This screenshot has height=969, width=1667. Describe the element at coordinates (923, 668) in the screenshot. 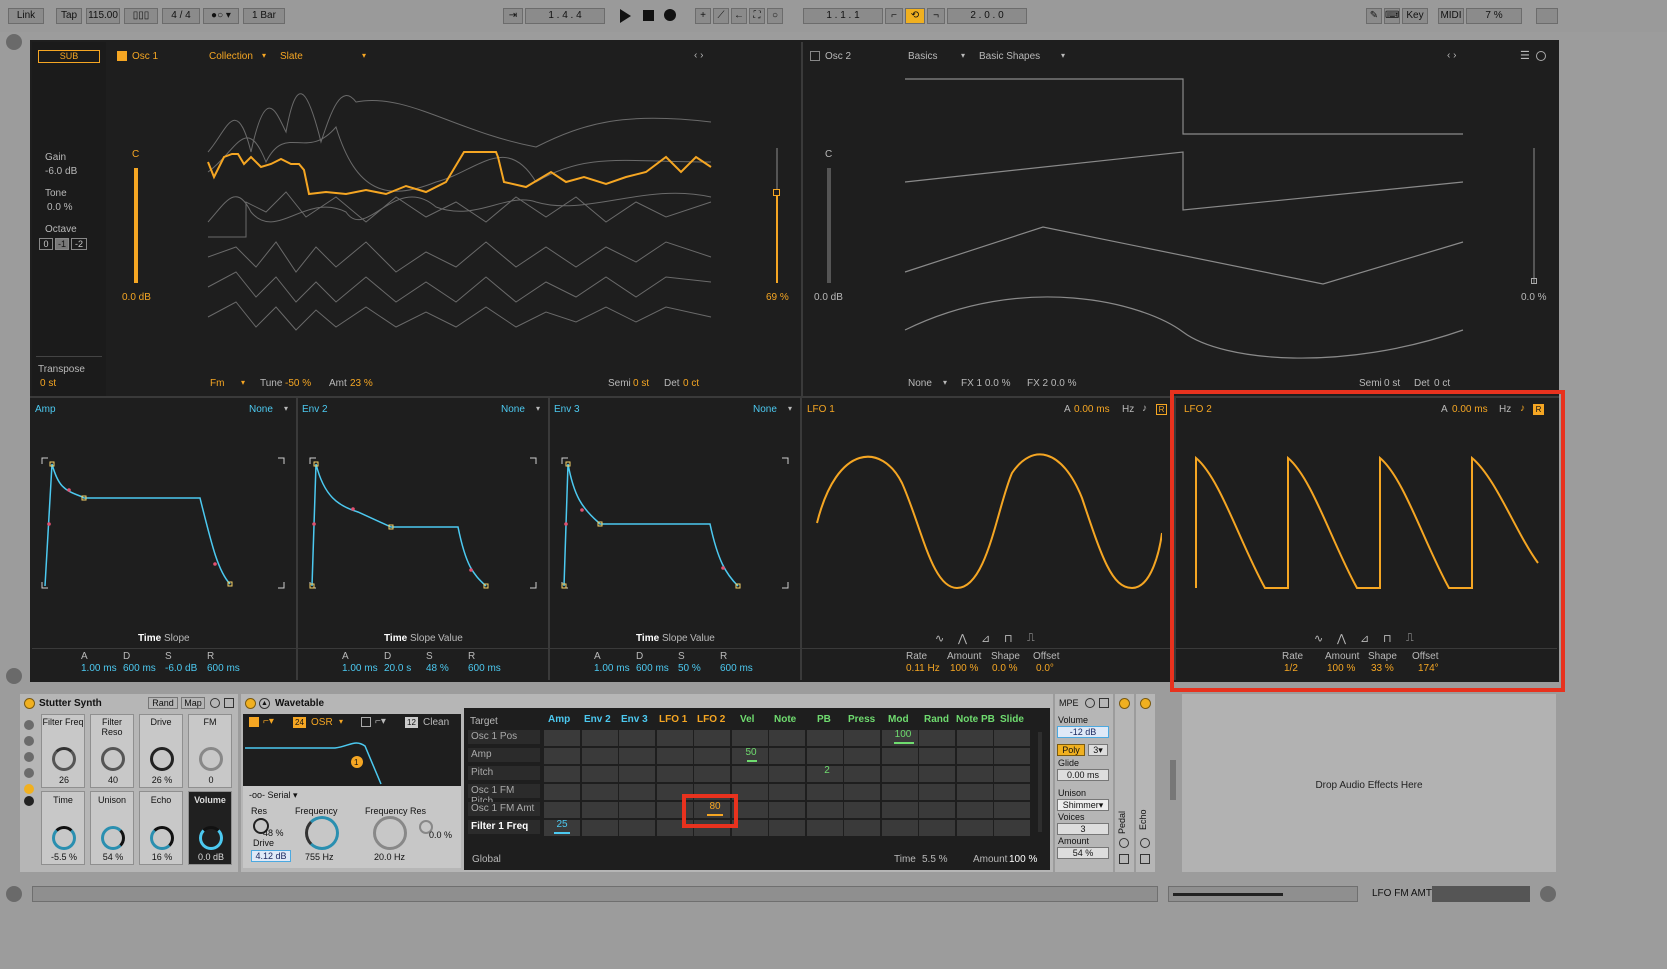

I see `lfo1-rate-value: 0.11 Hz` at that location.